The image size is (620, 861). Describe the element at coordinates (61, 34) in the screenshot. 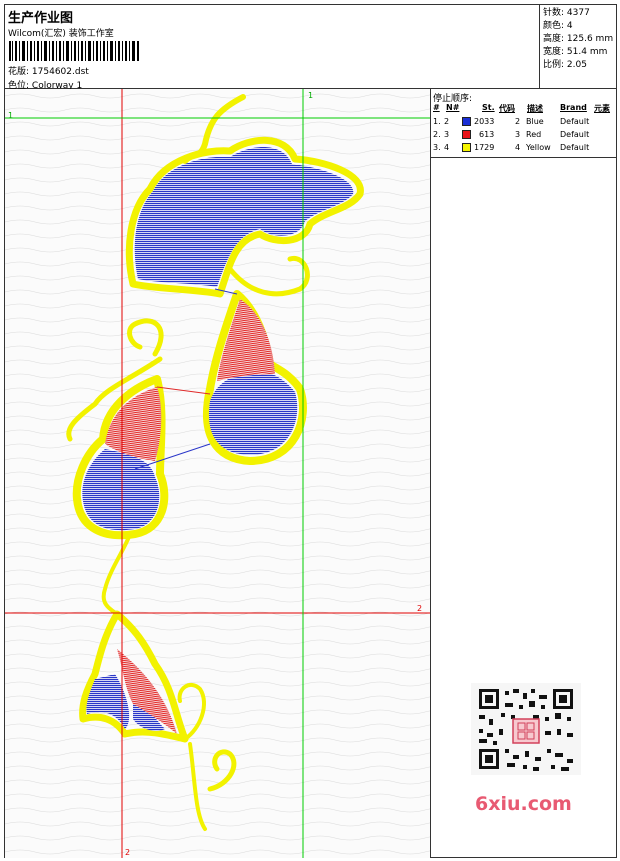

I see `company-name: Wilcom(汇宏) 装饰工作室` at that location.